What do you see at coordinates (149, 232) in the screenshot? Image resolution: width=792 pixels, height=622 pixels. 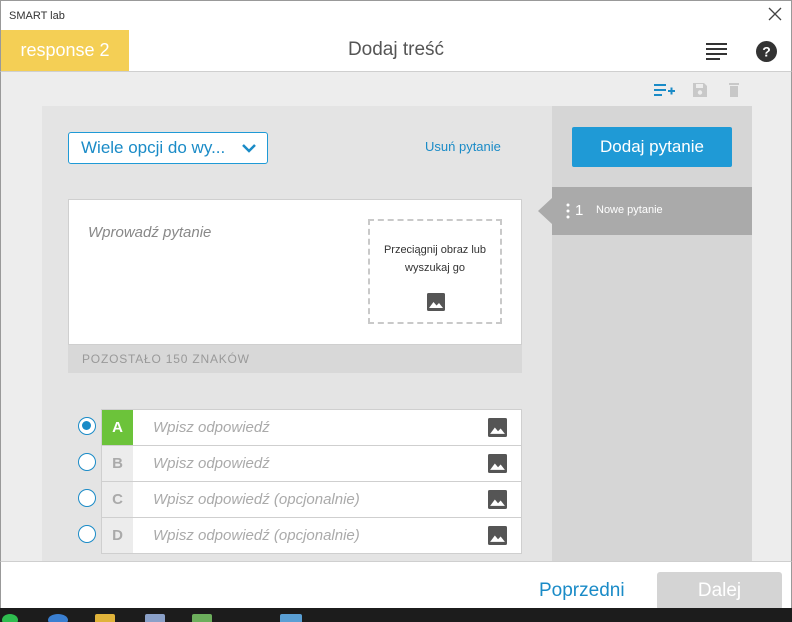 I see `question-input: Wprowadź pytanie` at bounding box center [149, 232].